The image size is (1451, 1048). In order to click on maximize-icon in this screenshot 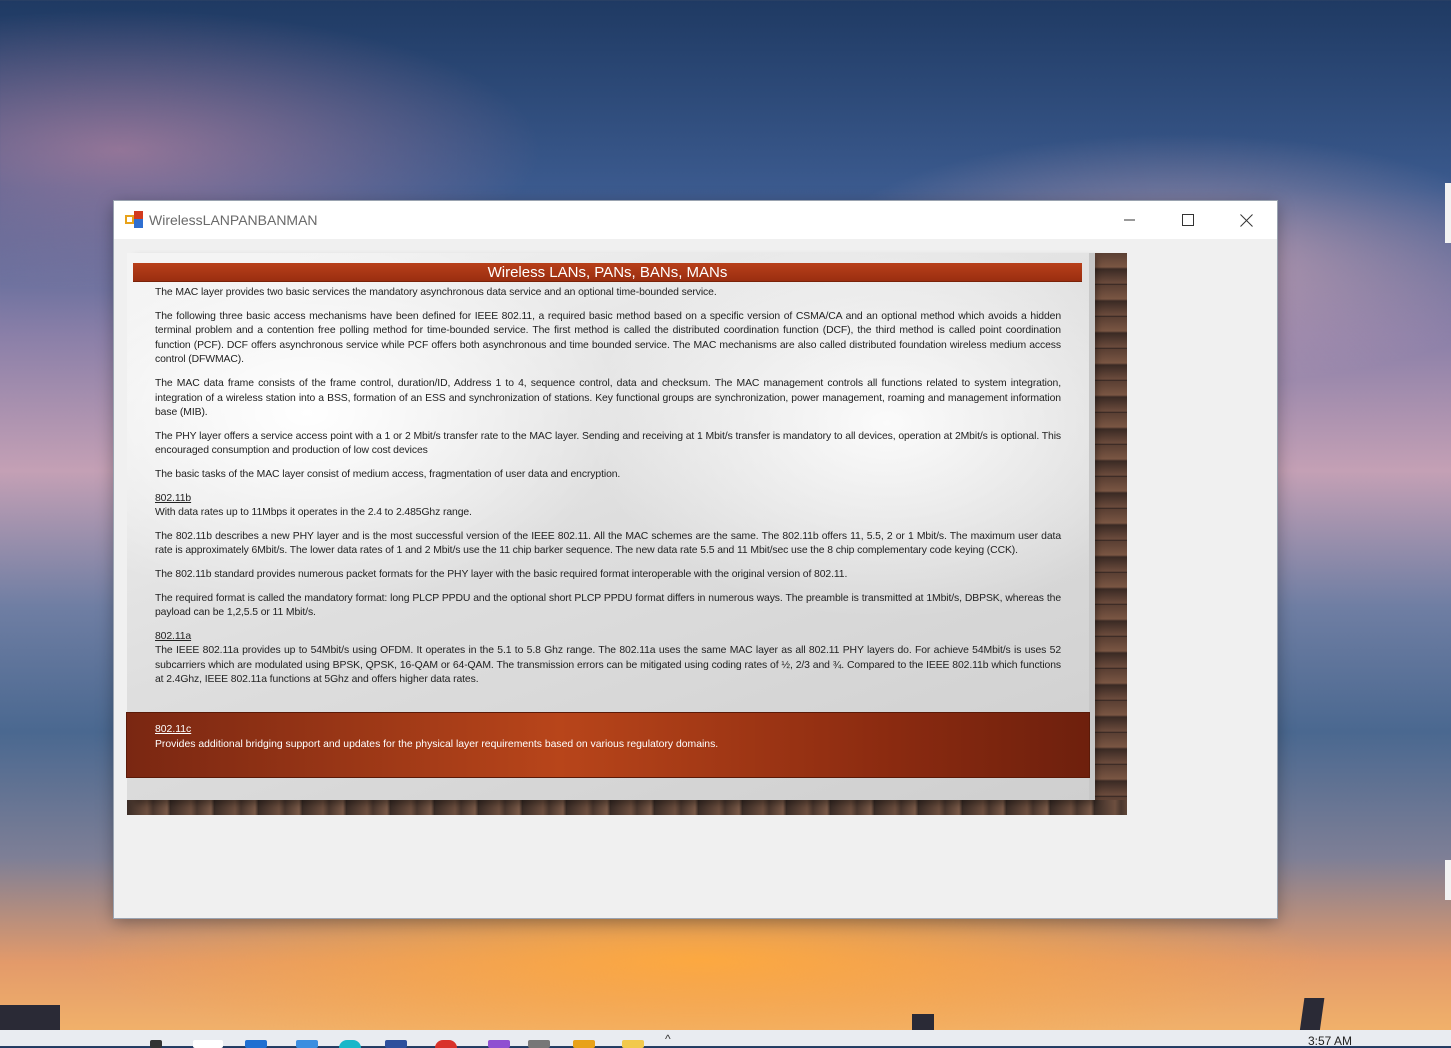, I will do `click(1188, 220)`.